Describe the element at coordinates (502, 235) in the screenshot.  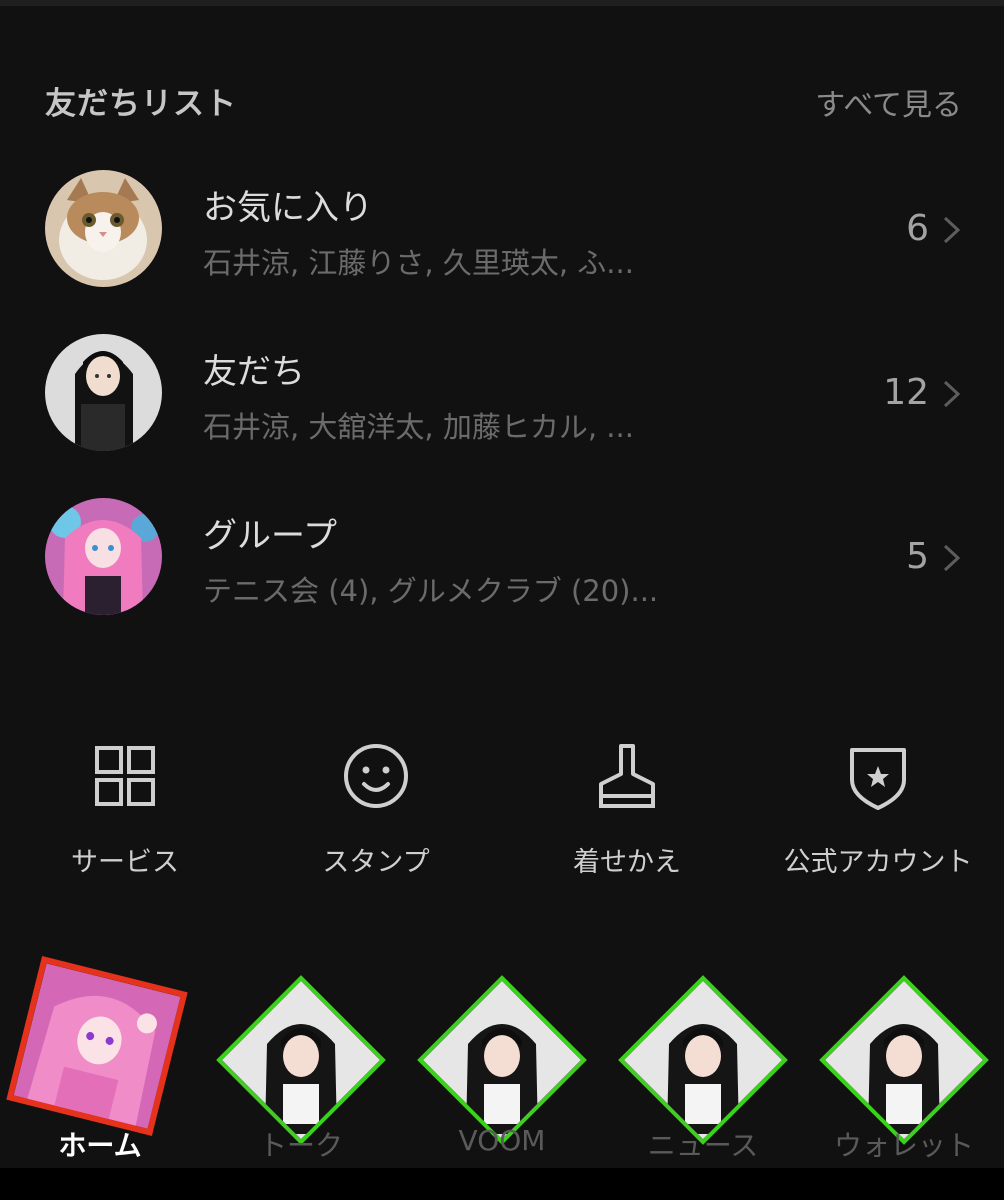
I see `friend-group-favorites: お気に入り 石井涼, 江藤りさ, 久里瑛太, ふ... 6` at that location.